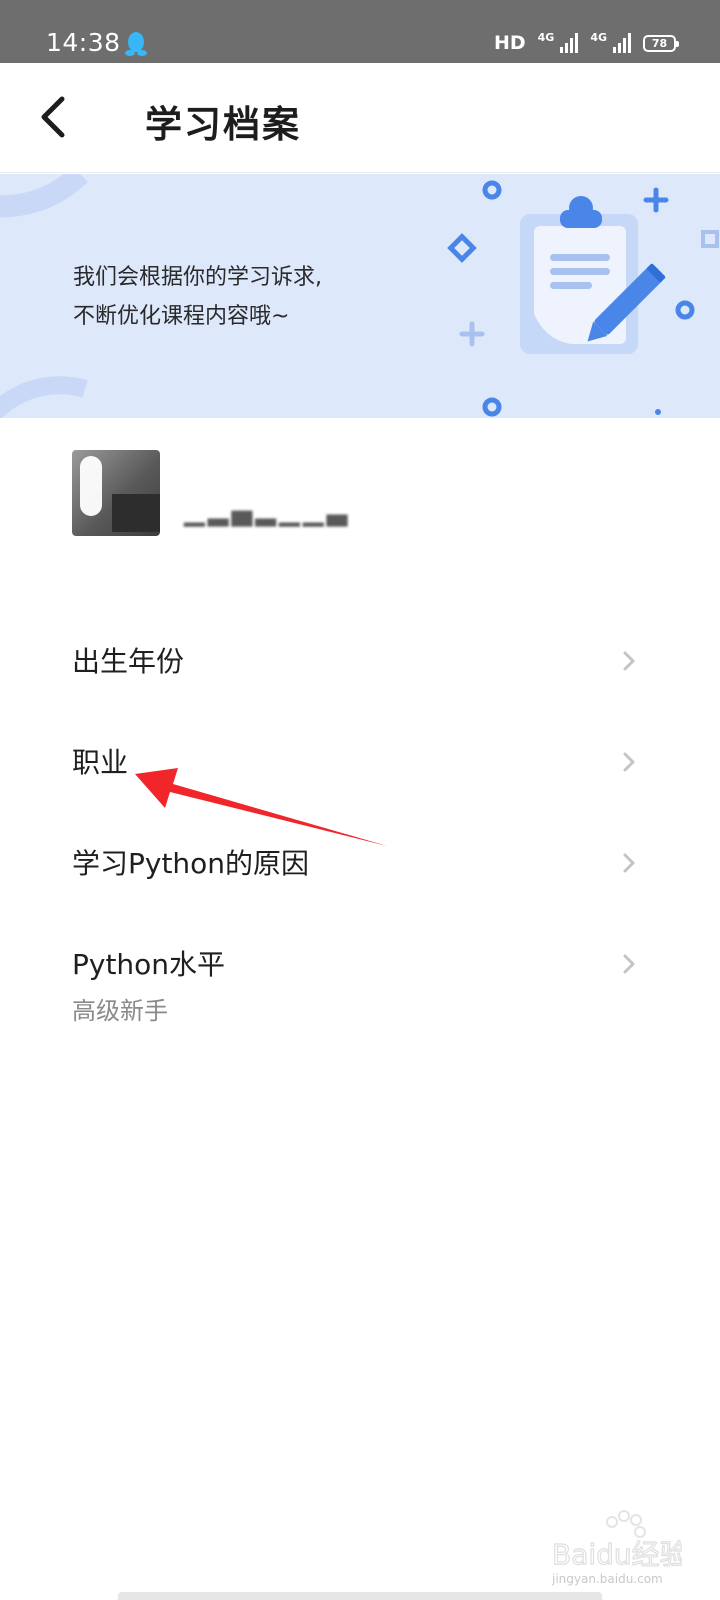  Describe the element at coordinates (116, 493) in the screenshot. I see `avatar` at that location.